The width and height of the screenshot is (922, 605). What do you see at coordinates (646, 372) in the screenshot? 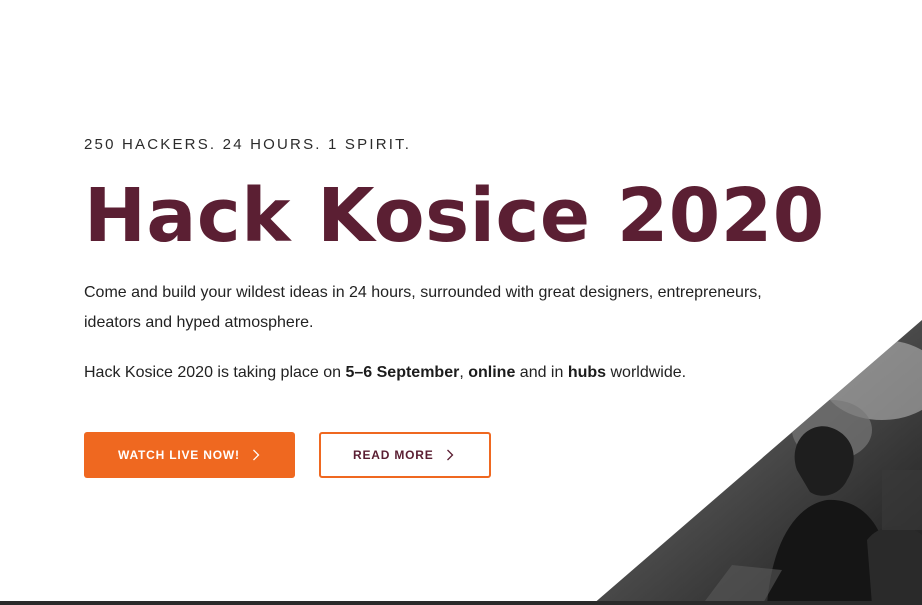
I see `dates-suffix: worldwide.` at bounding box center [646, 372].